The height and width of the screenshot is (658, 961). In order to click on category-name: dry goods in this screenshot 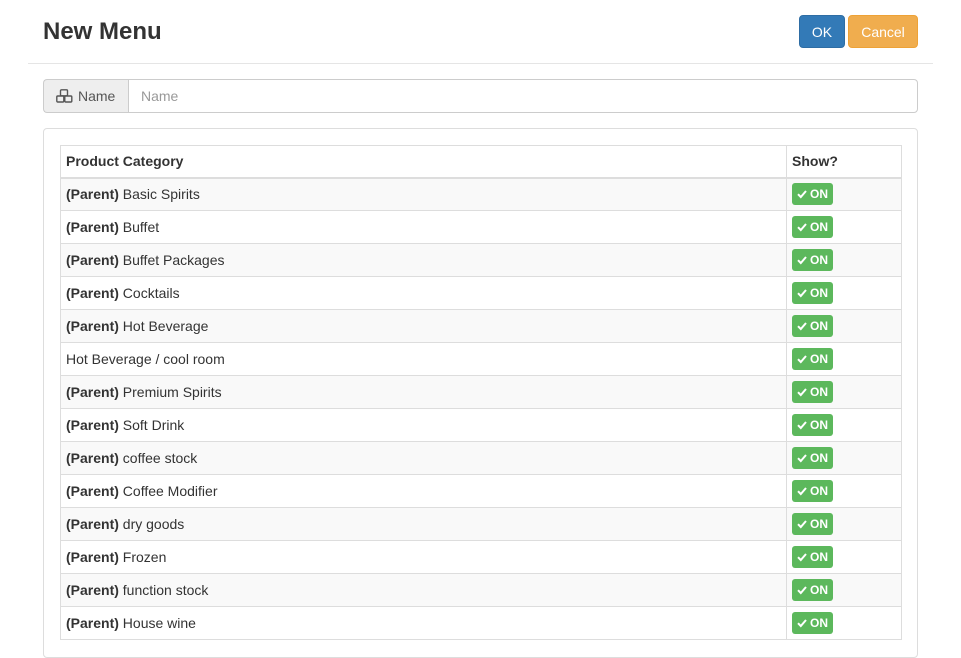, I will do `click(153, 524)`.